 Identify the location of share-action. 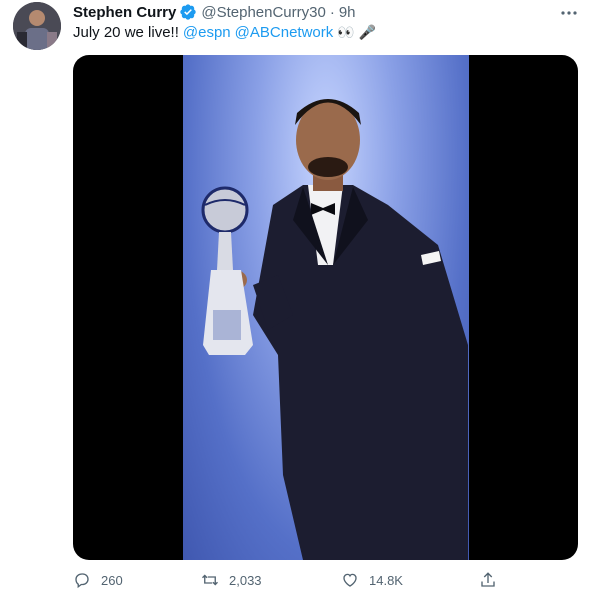
(493, 580).